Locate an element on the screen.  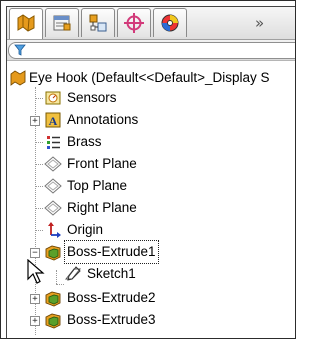
configurationmanager-icon is located at coordinates (98, 23).